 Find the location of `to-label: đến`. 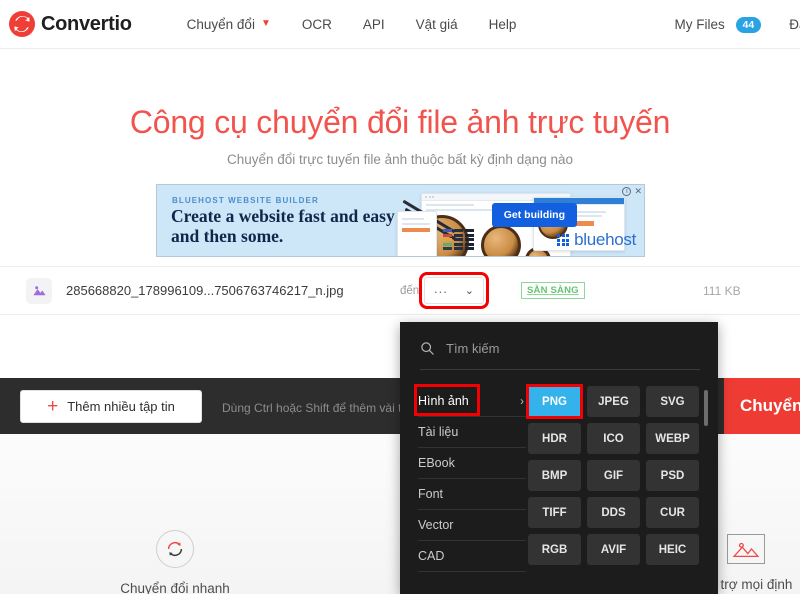

to-label: đến is located at coordinates (410, 290).